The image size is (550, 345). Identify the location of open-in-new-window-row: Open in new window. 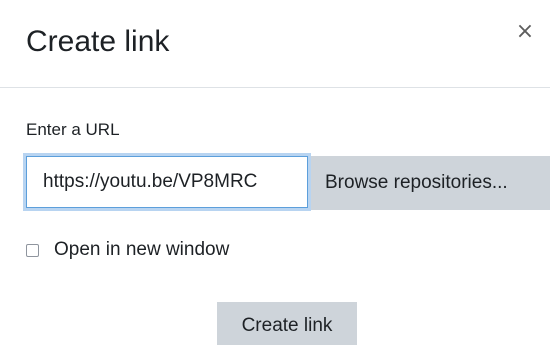
(127, 250).